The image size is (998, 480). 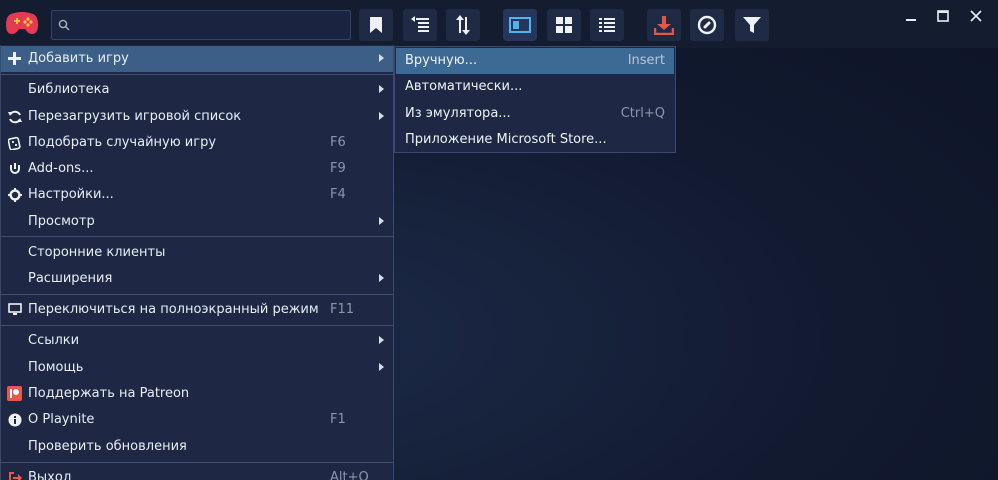 What do you see at coordinates (197, 368) in the screenshot?
I see `menu-item-help: Помощь` at bounding box center [197, 368].